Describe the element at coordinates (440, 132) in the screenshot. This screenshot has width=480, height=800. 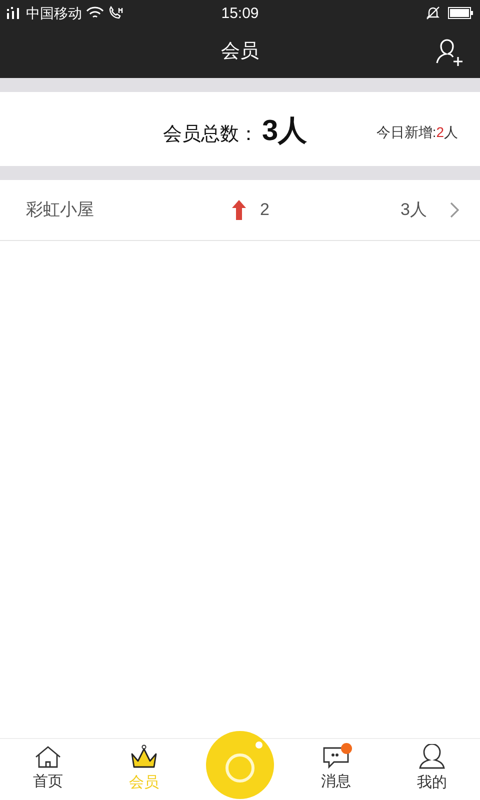
I see `today-count: 2` at that location.